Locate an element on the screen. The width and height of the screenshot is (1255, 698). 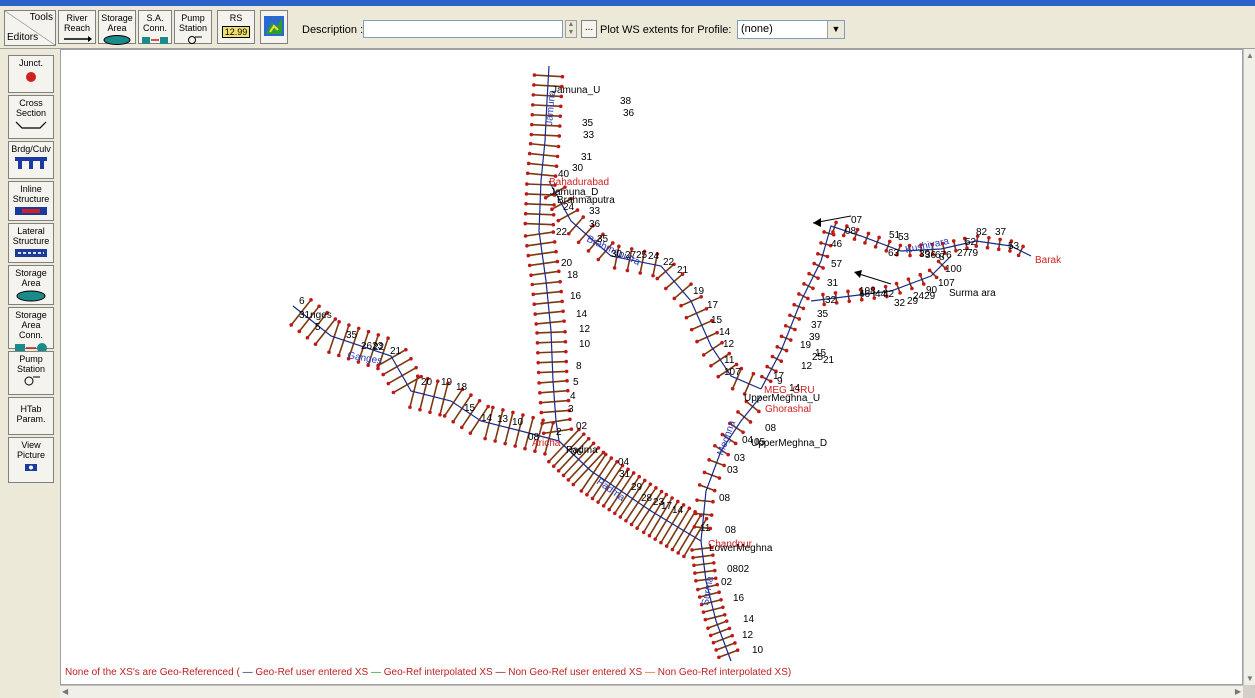
storage-area-button: Storage Area is located at coordinates (117, 27).